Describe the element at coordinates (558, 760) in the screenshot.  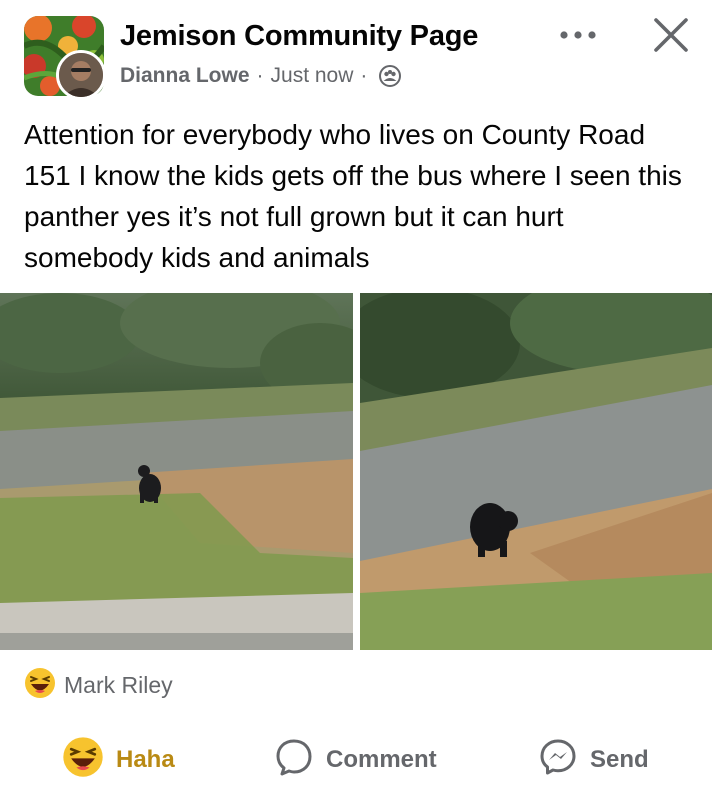
I see `messenger-icon` at that location.